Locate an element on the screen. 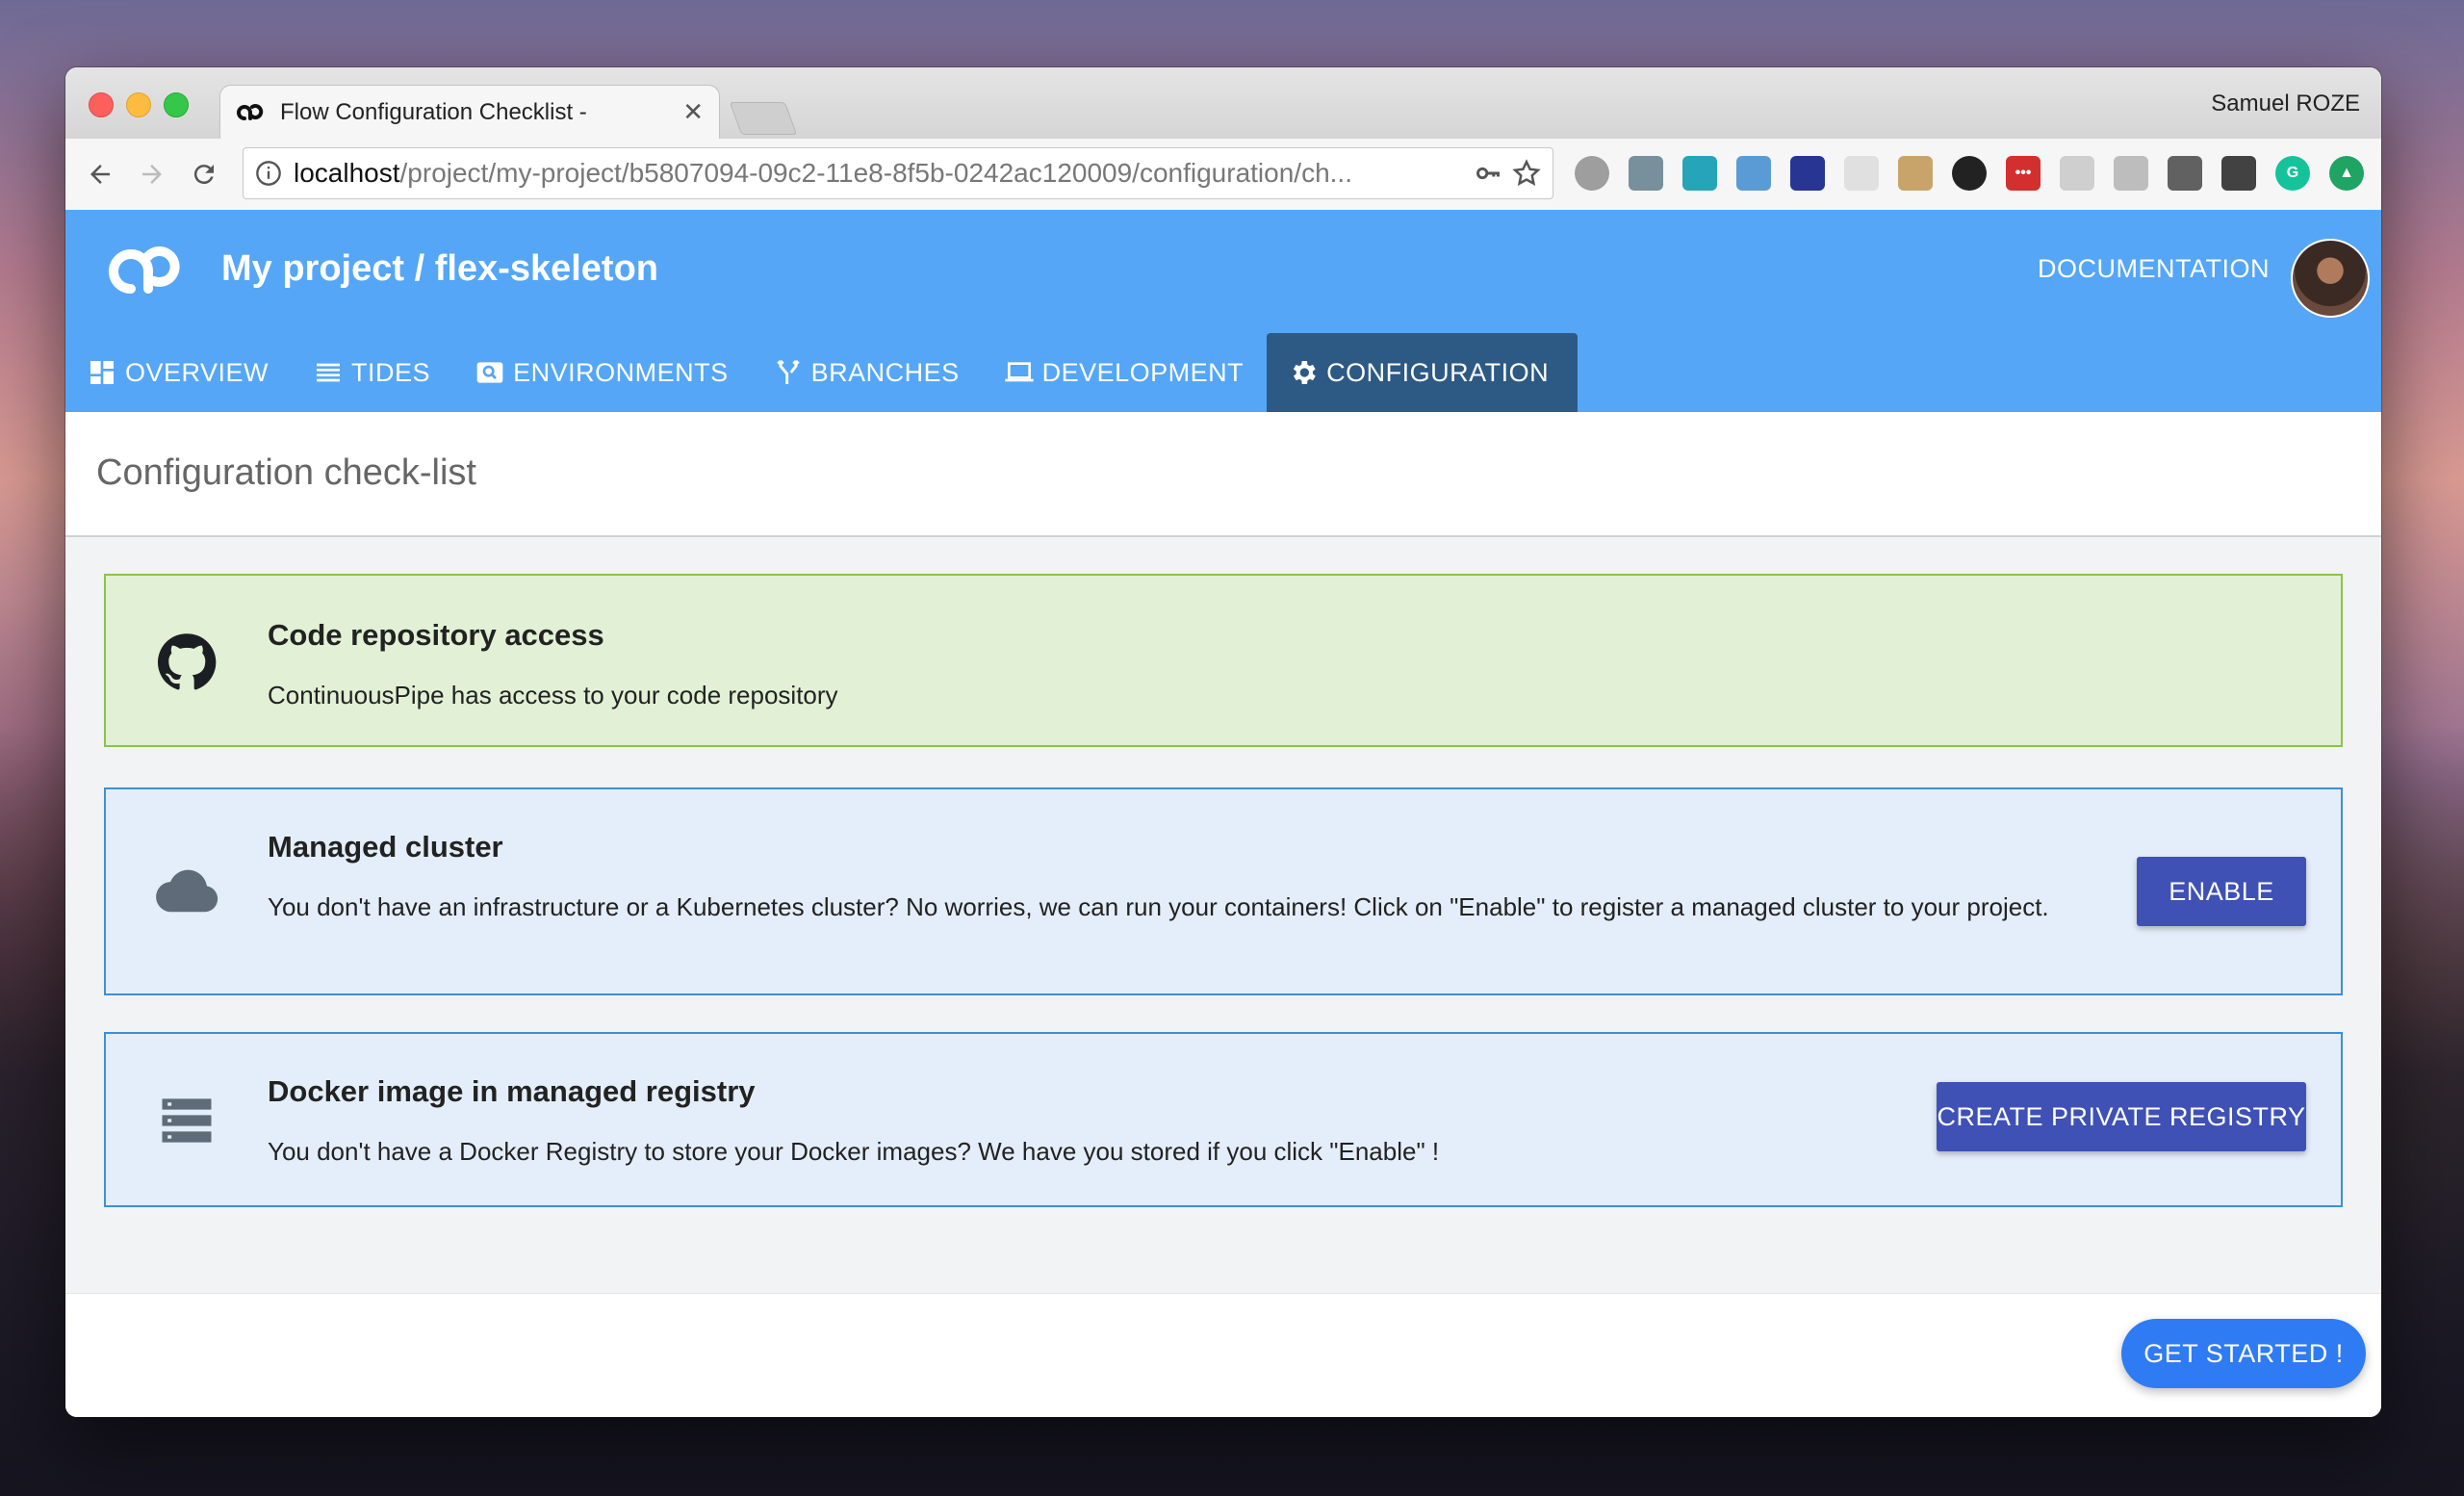 The width and height of the screenshot is (2464, 1496). extensions-bar: ••• G ▲ is located at coordinates (1969, 174).